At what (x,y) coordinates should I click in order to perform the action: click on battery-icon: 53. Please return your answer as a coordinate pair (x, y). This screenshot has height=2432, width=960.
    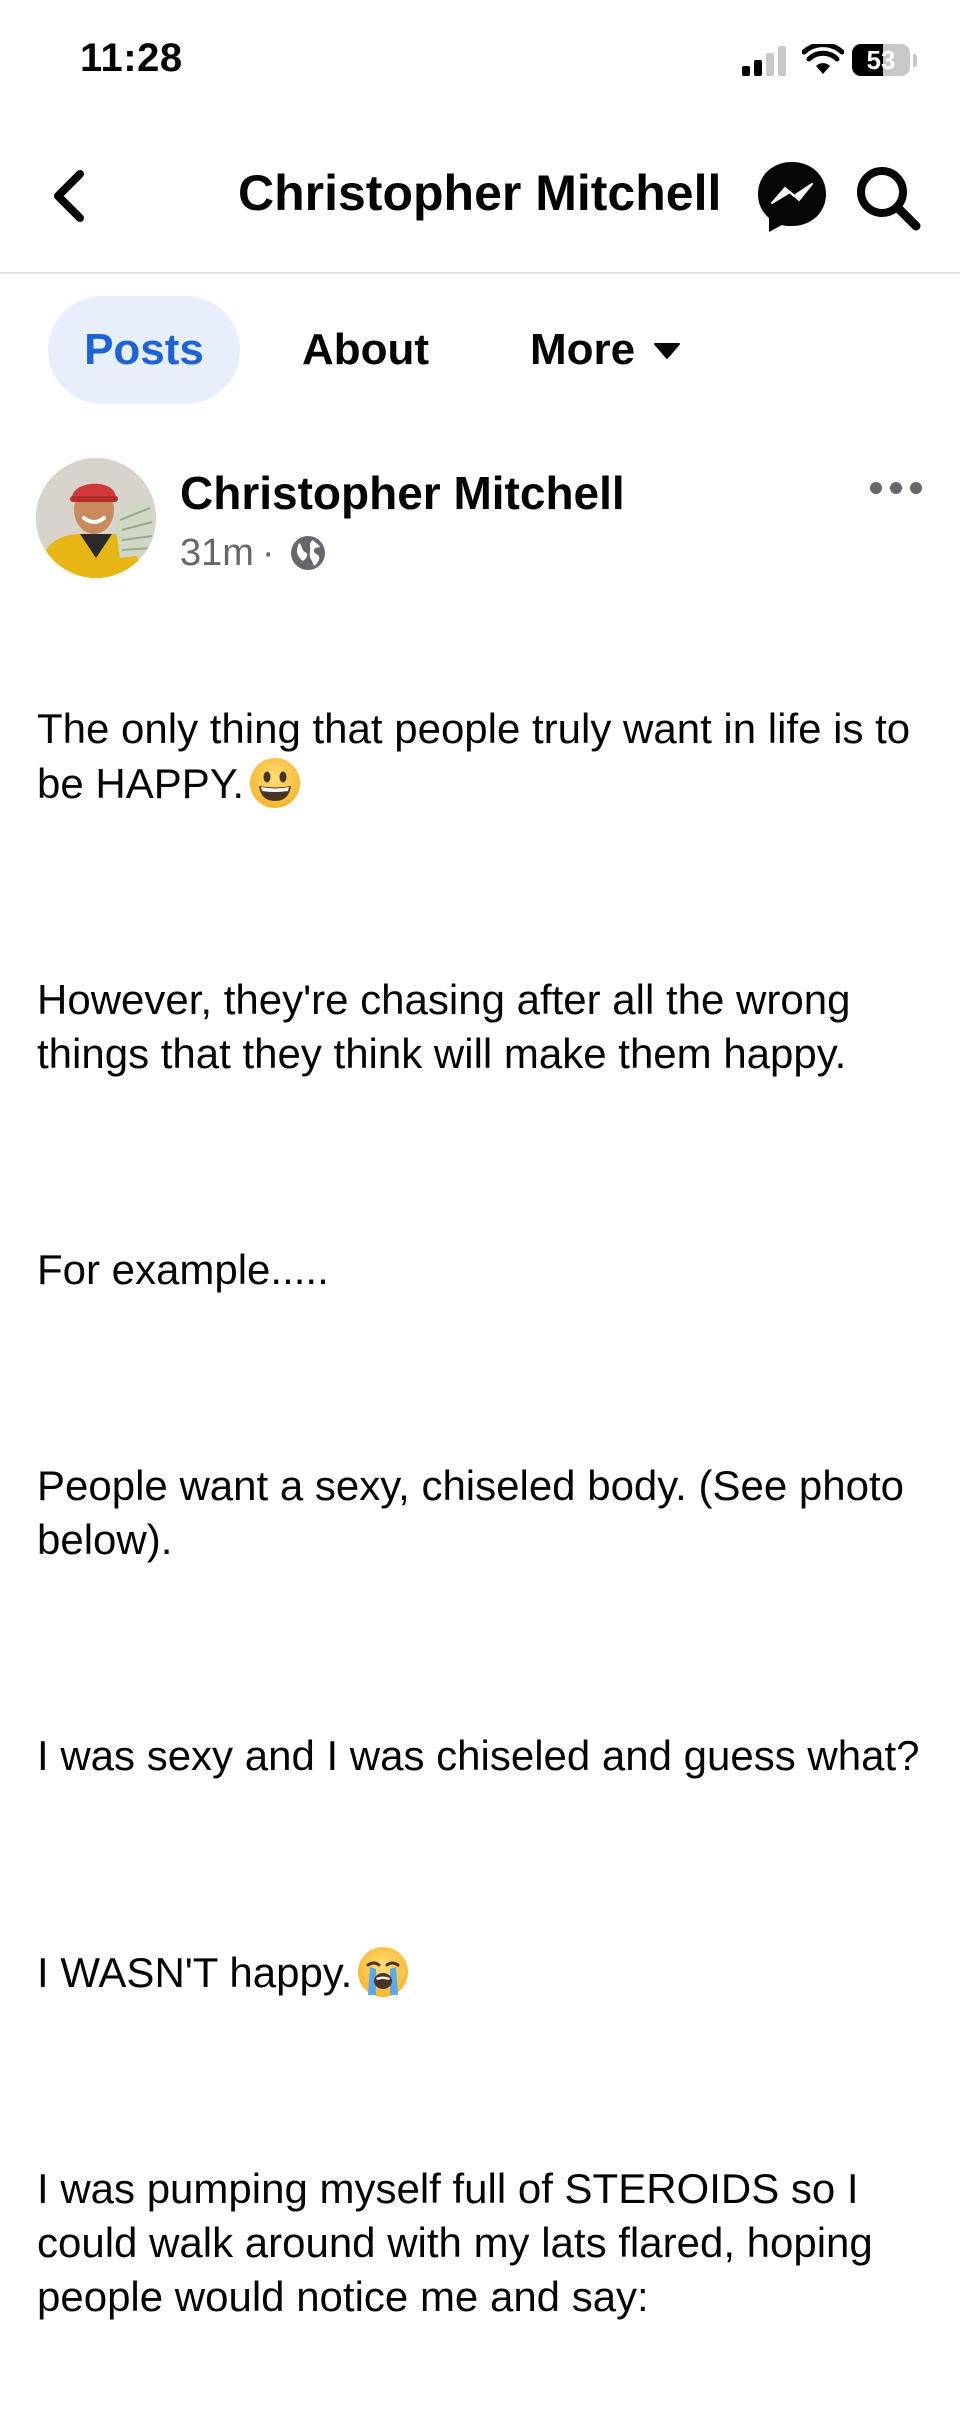
    Looking at the image, I should click on (885, 61).